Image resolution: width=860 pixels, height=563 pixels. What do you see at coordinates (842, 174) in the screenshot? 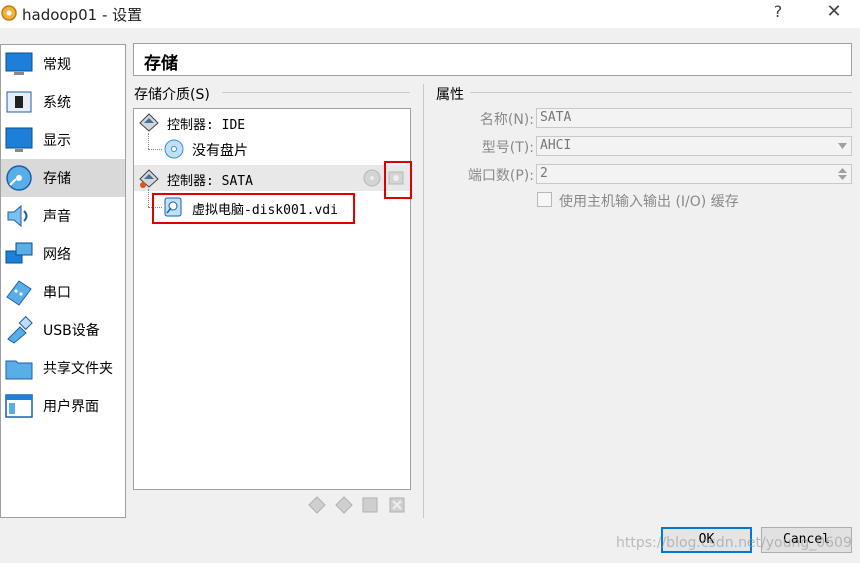
I see `spin-arrows-icon` at bounding box center [842, 174].